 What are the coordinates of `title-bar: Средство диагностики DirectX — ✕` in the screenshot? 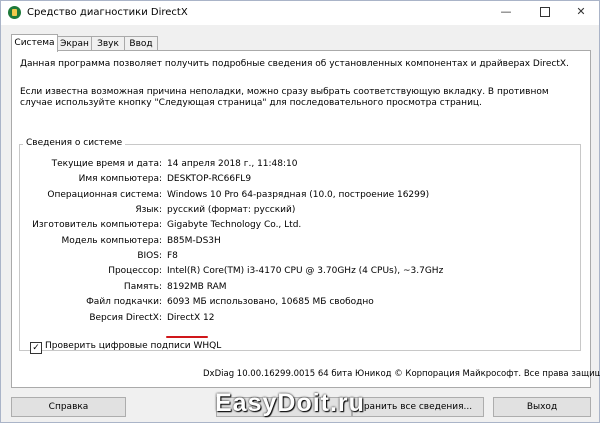 It's located at (300, 13).